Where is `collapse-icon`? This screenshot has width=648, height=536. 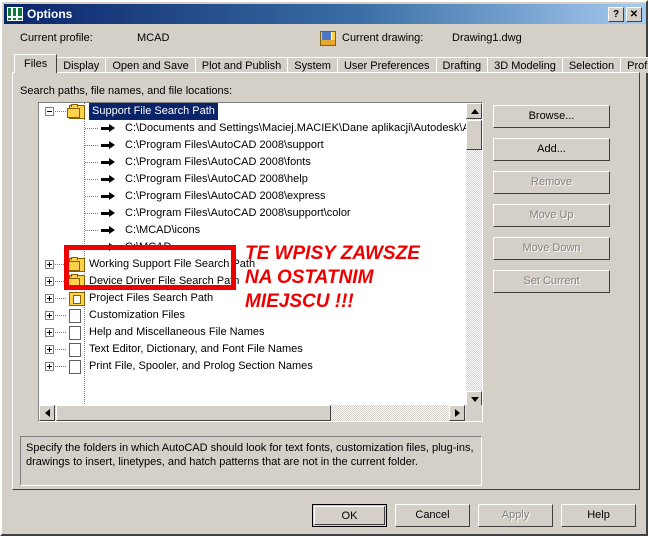 collapse-icon is located at coordinates (49, 111).